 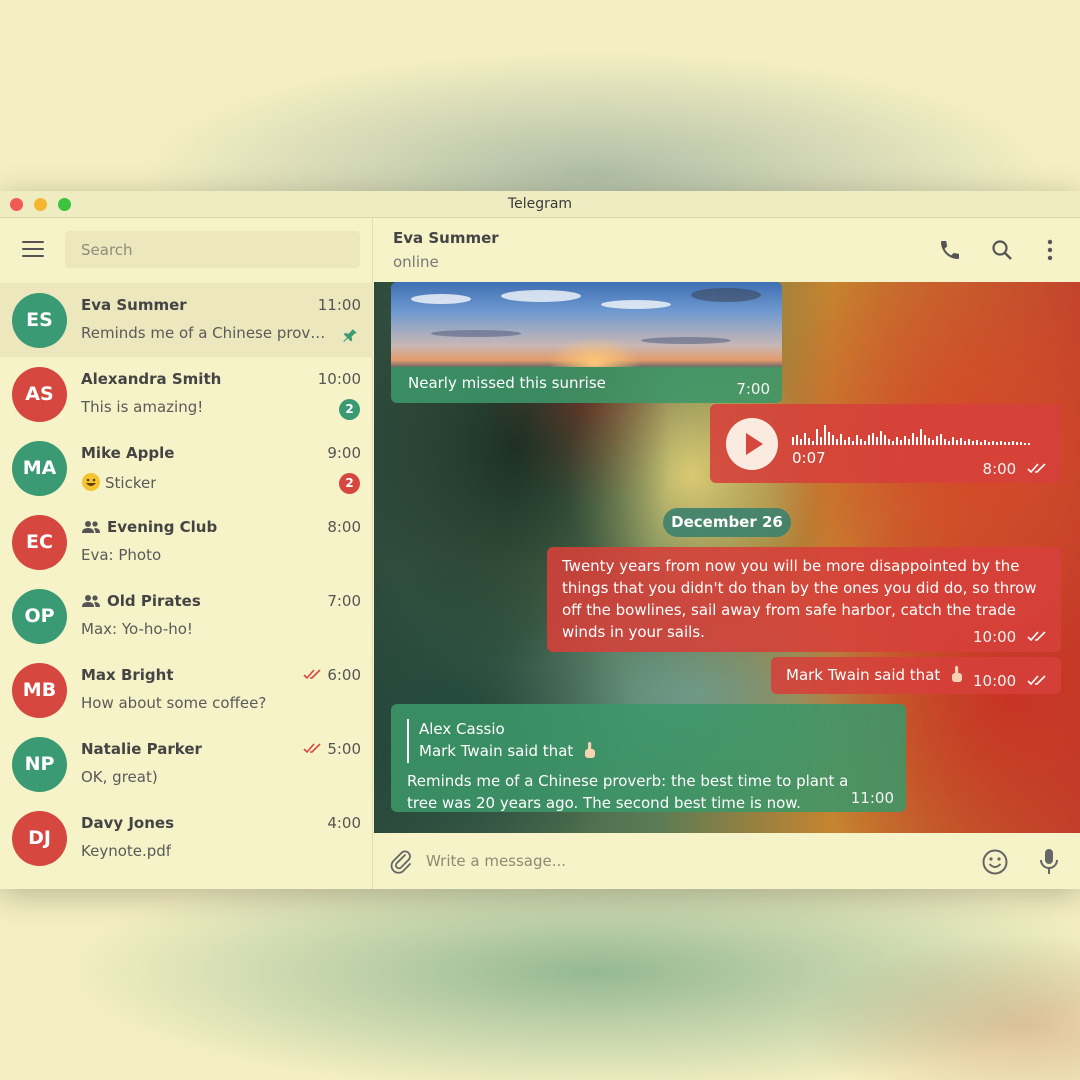 I want to click on message-text-row: Mark Twain said that, so click(x=875, y=674).